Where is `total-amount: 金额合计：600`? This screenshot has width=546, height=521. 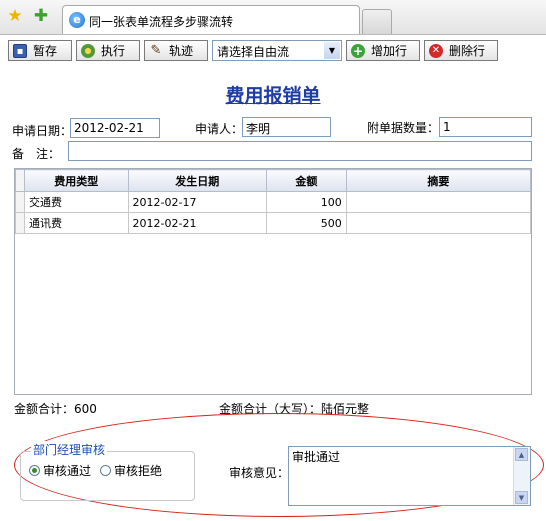 total-amount: 金额合计：600 is located at coordinates (55, 409).